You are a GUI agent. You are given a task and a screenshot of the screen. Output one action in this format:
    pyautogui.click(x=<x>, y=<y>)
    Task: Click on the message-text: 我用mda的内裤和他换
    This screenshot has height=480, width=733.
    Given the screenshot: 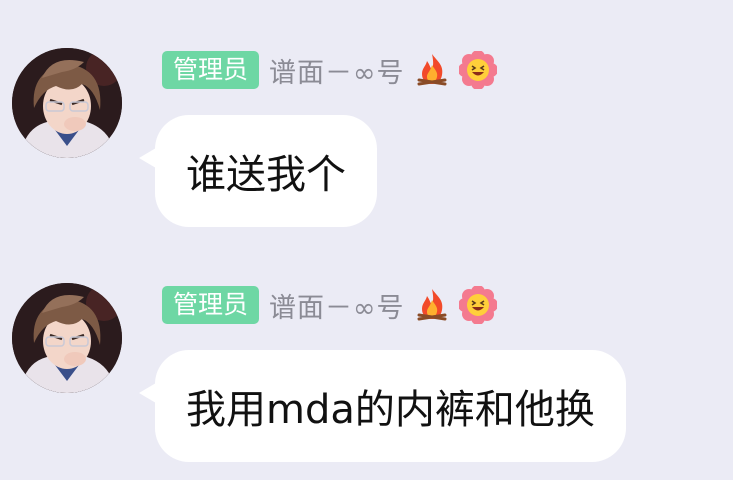 What is the action you would take?
    pyautogui.click(x=390, y=410)
    